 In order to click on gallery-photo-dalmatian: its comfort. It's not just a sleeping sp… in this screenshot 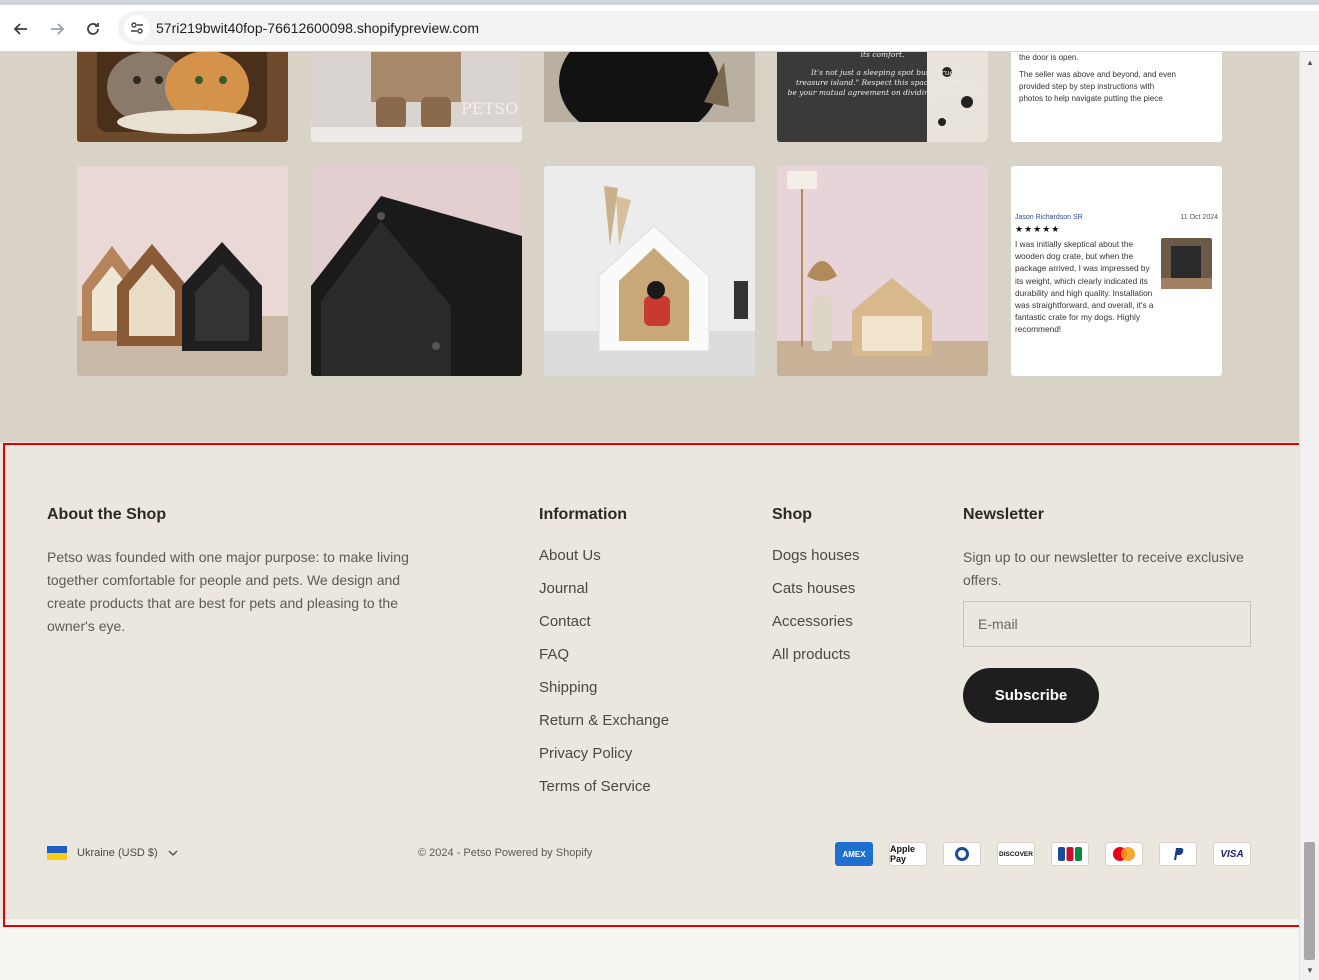, I will do `click(882, 97)`.